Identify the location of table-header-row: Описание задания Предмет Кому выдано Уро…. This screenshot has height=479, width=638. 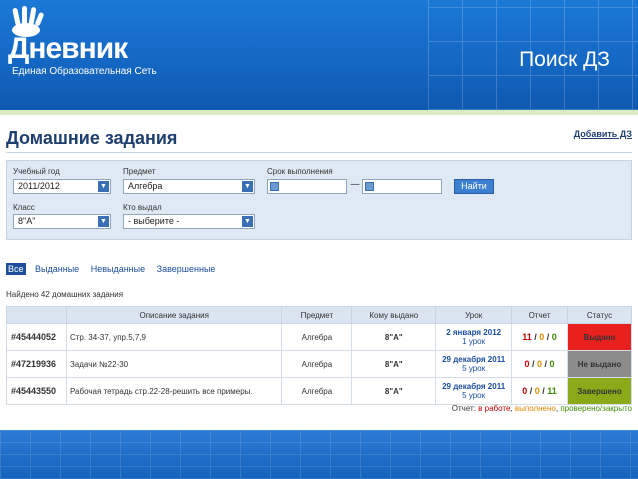
(319, 315).